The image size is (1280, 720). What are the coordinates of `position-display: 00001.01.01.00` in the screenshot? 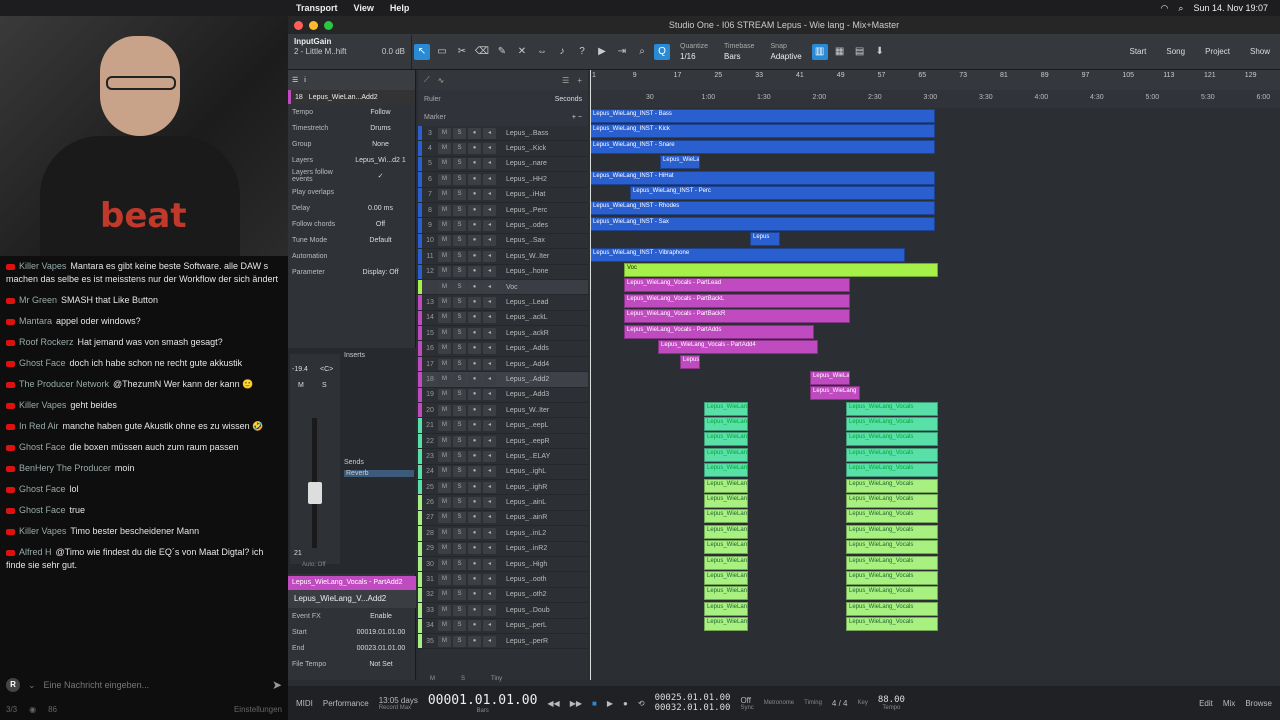 It's located at (483, 700).